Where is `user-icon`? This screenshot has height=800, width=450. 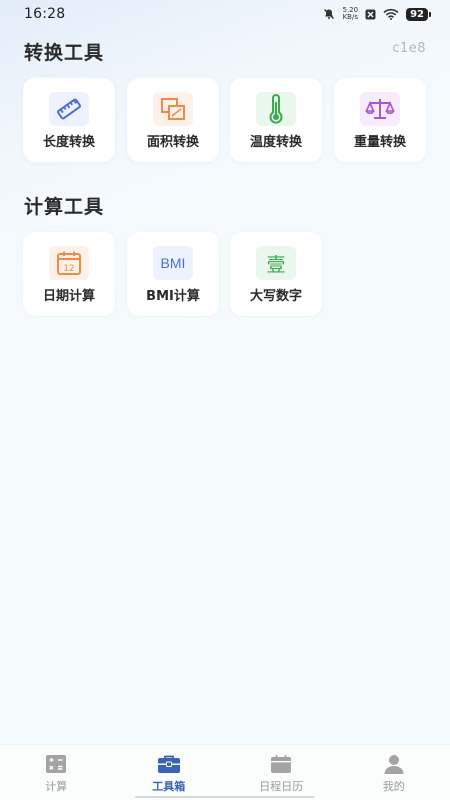
user-icon is located at coordinates (394, 764).